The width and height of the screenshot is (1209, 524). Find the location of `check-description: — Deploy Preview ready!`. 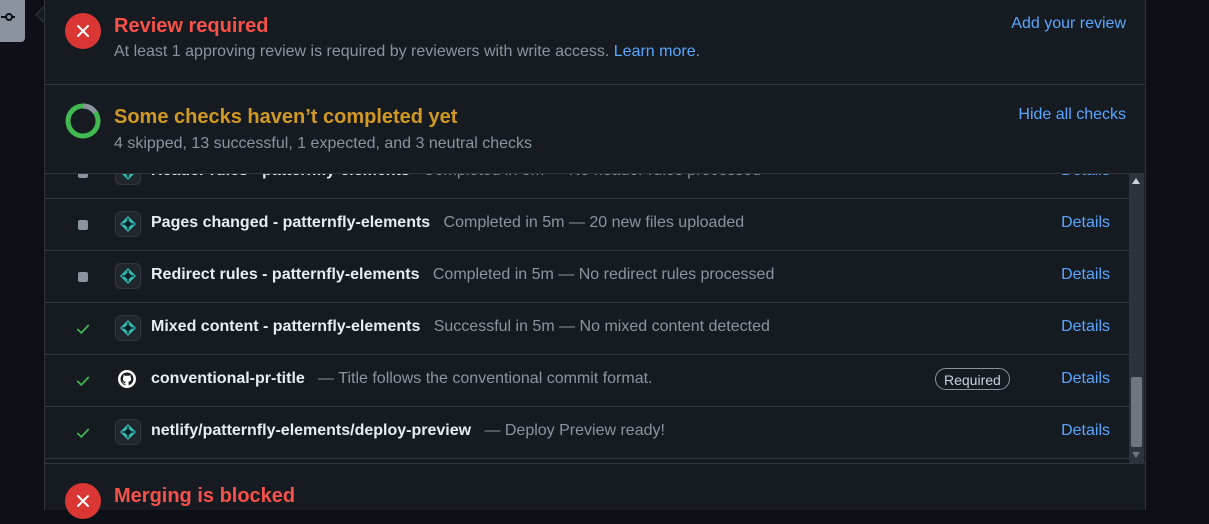

check-description: — Deploy Preview ready! is located at coordinates (574, 430).